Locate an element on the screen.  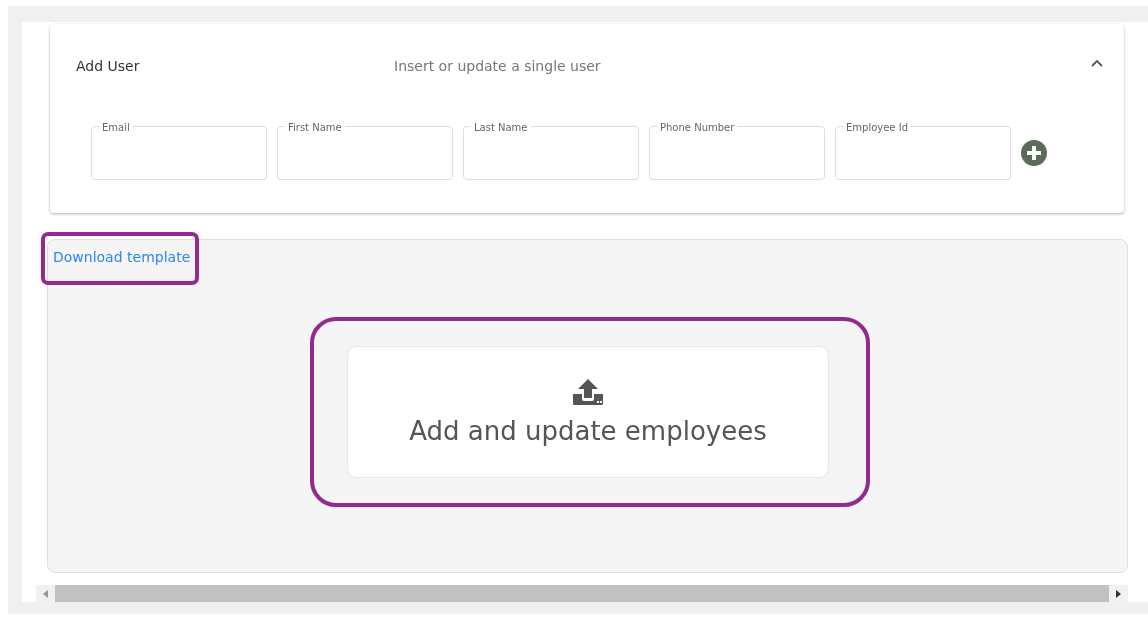
scroll-right-icon is located at coordinates (1118, 593).